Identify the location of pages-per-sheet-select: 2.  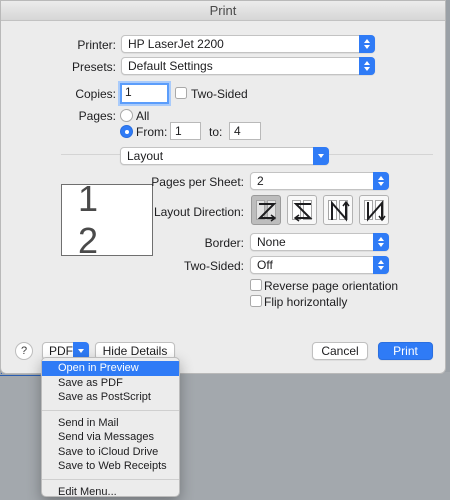
(319, 181).